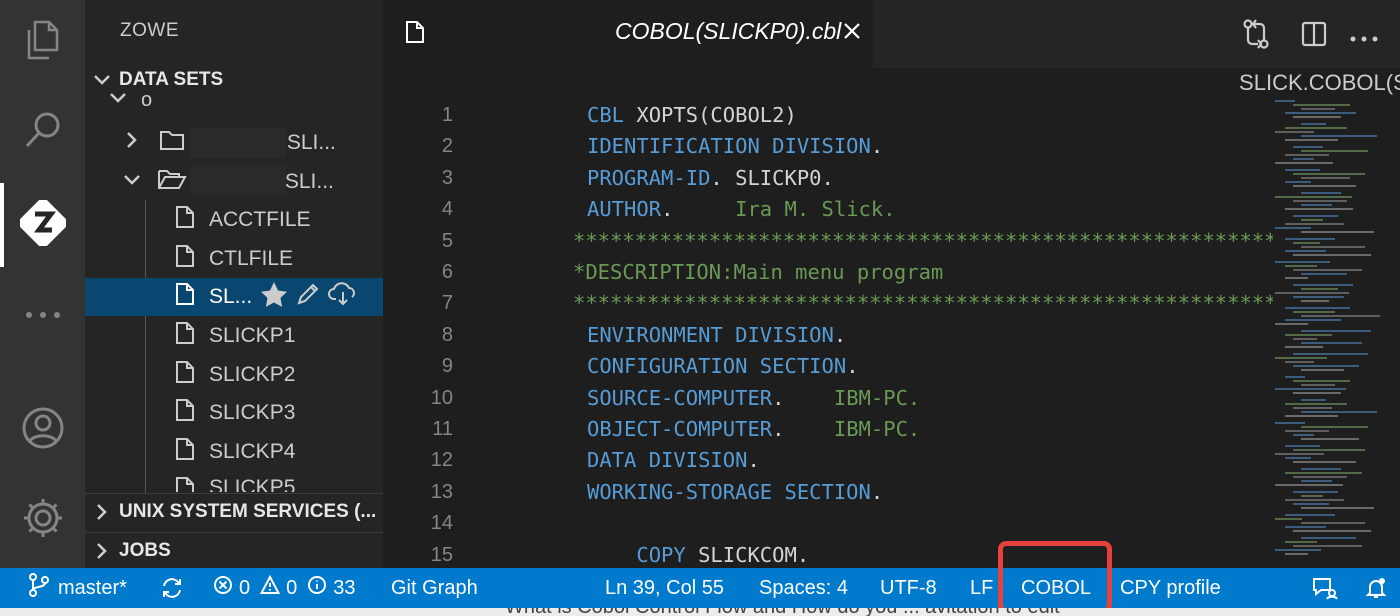 Image resolution: width=1400 pixels, height=616 pixels. Describe the element at coordinates (828, 460) in the screenshot. I see `code-line: 12 DATA DIVISION.` at that location.